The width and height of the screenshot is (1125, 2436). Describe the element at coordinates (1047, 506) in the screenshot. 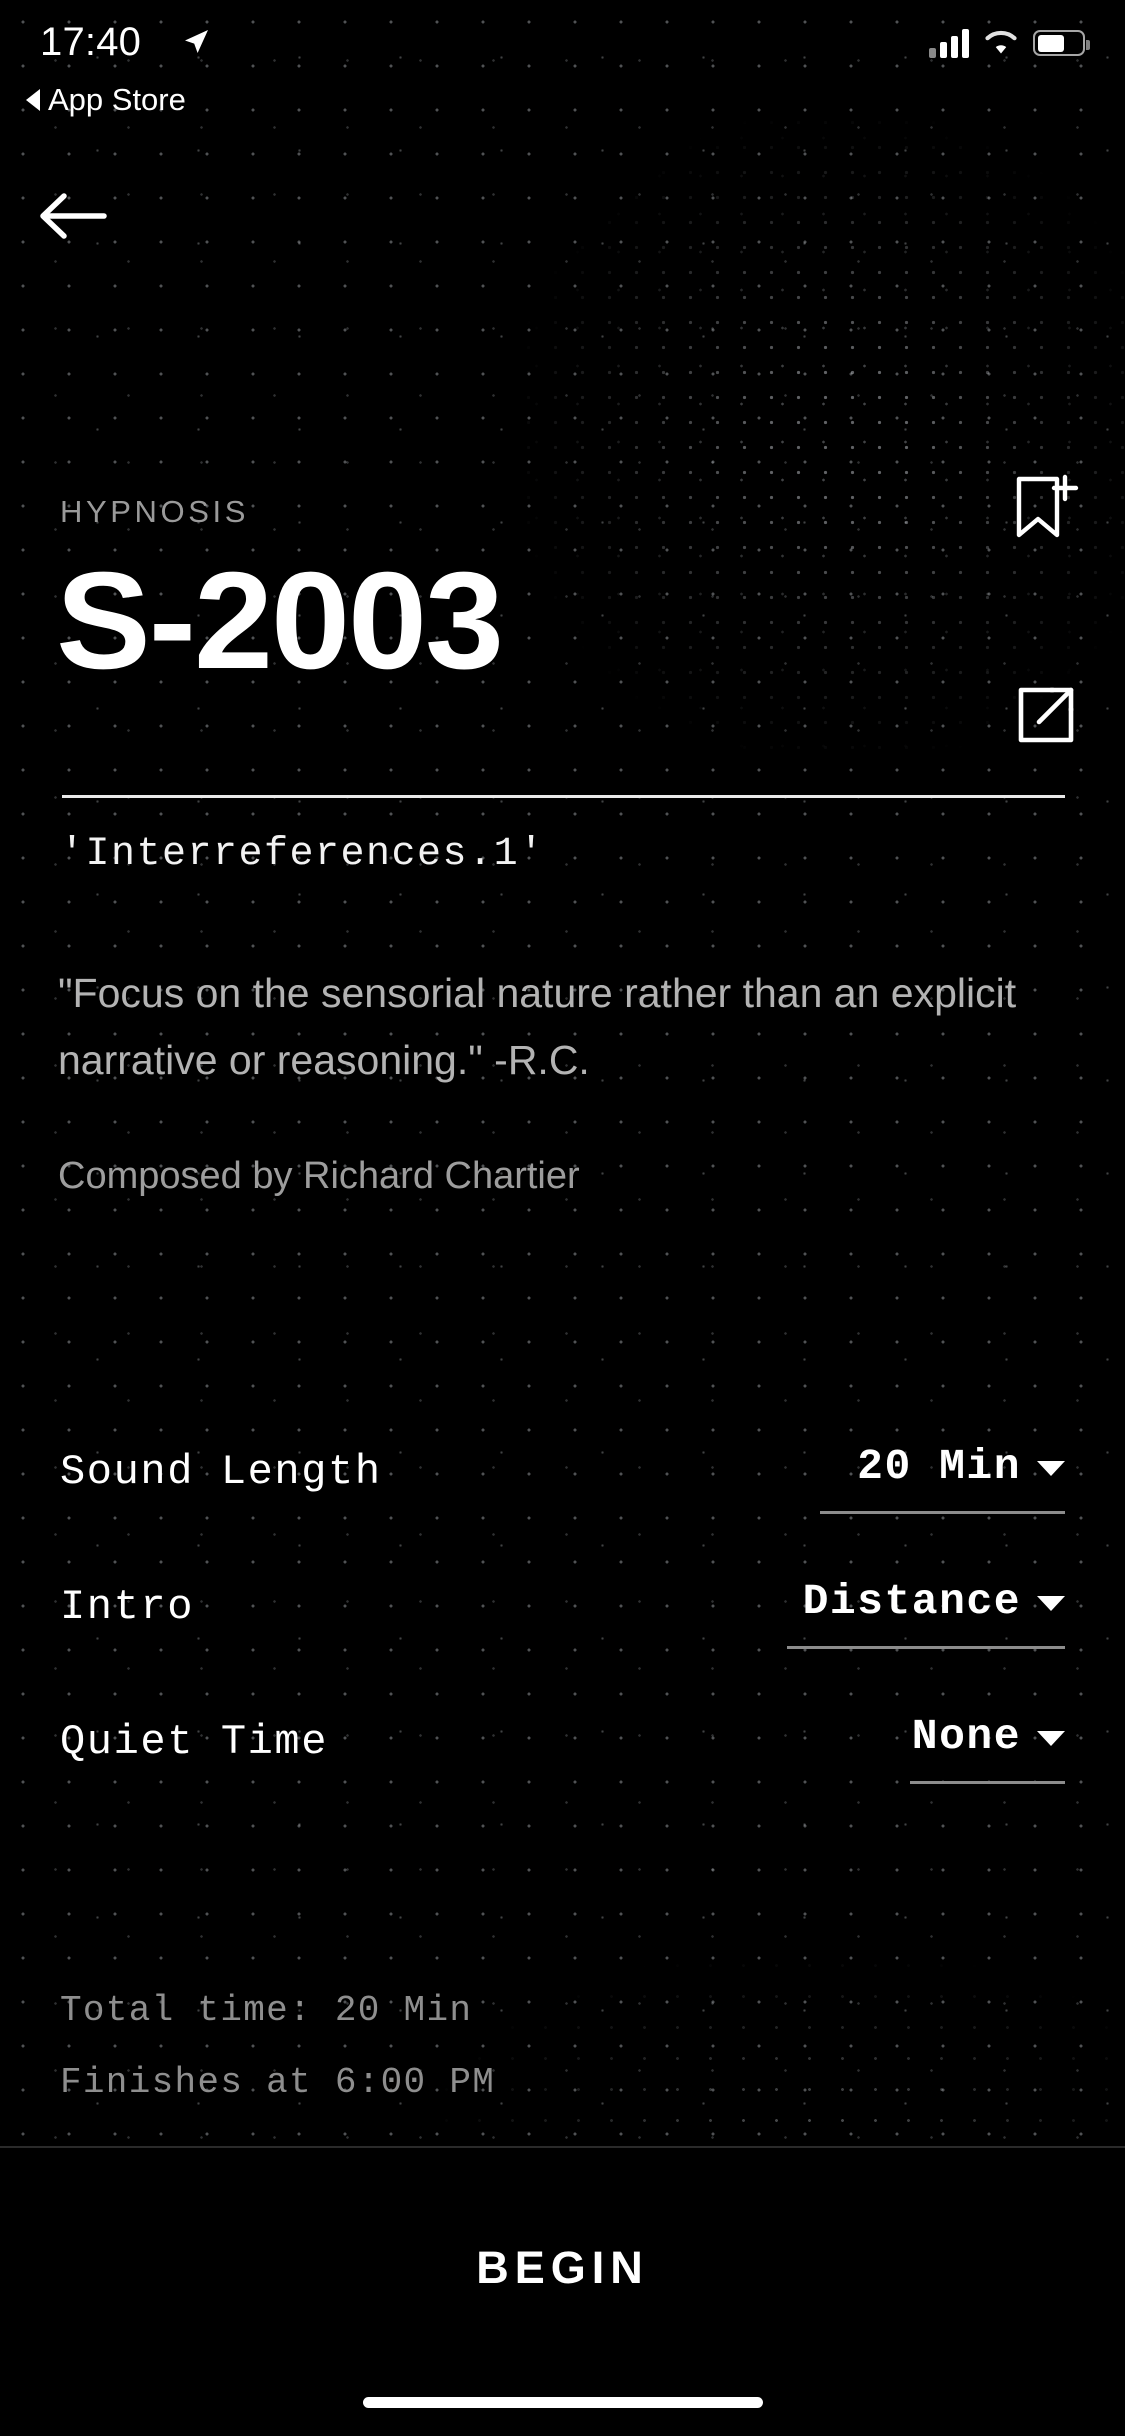

I see `bookmark-add-icon` at that location.